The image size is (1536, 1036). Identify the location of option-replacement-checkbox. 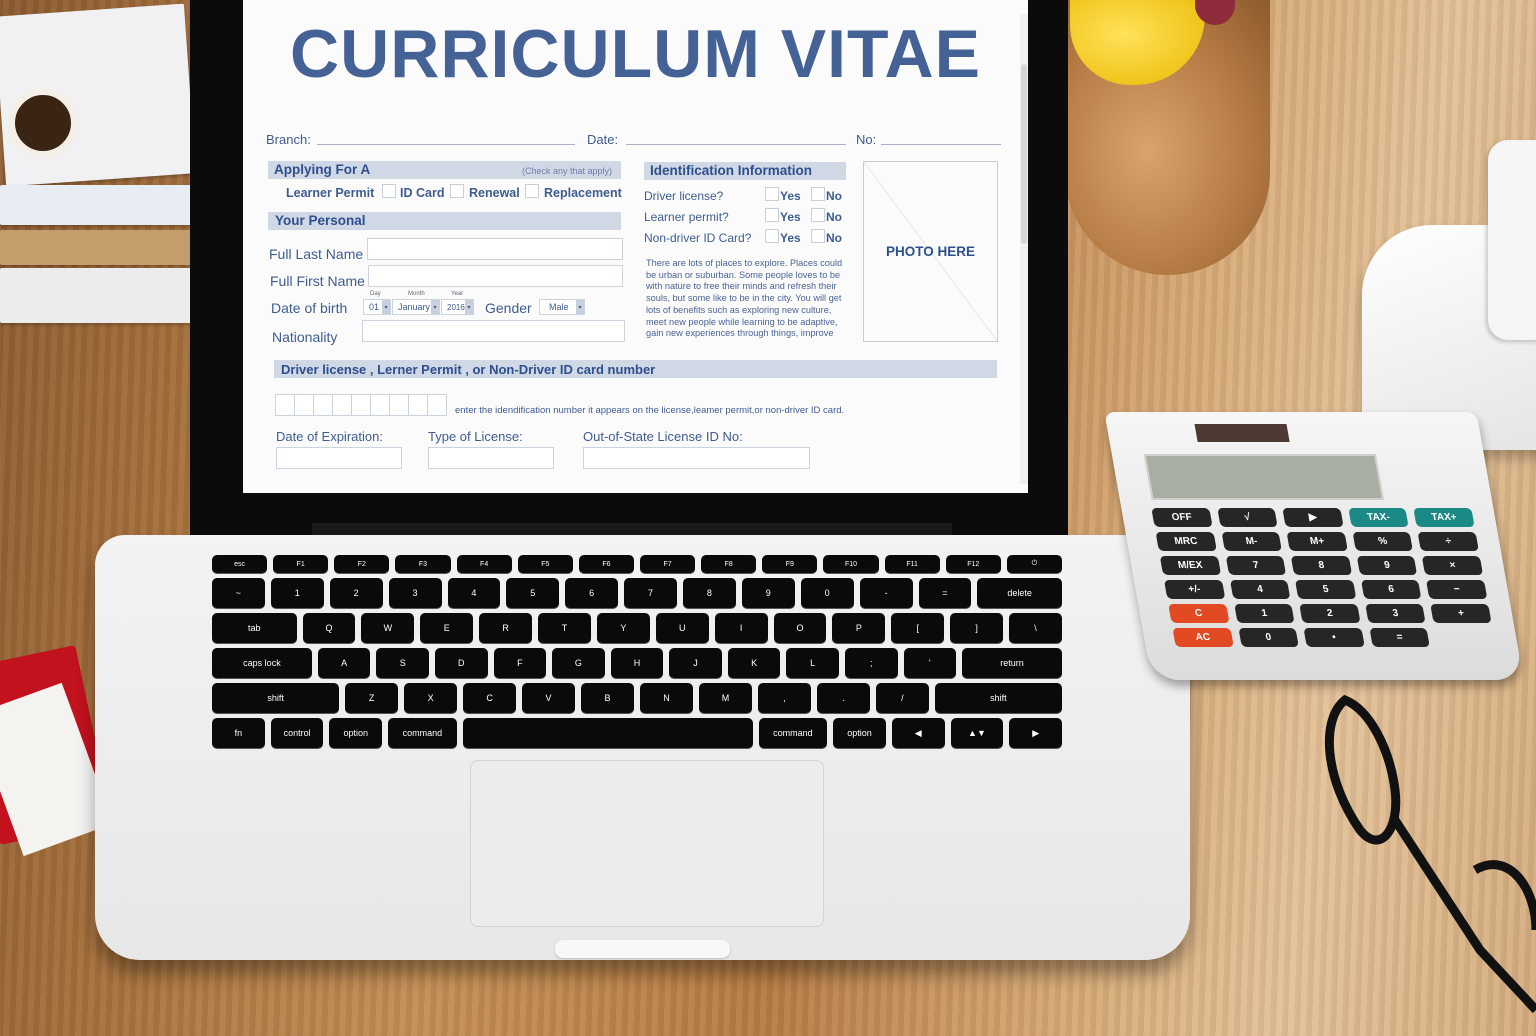
(532, 191).